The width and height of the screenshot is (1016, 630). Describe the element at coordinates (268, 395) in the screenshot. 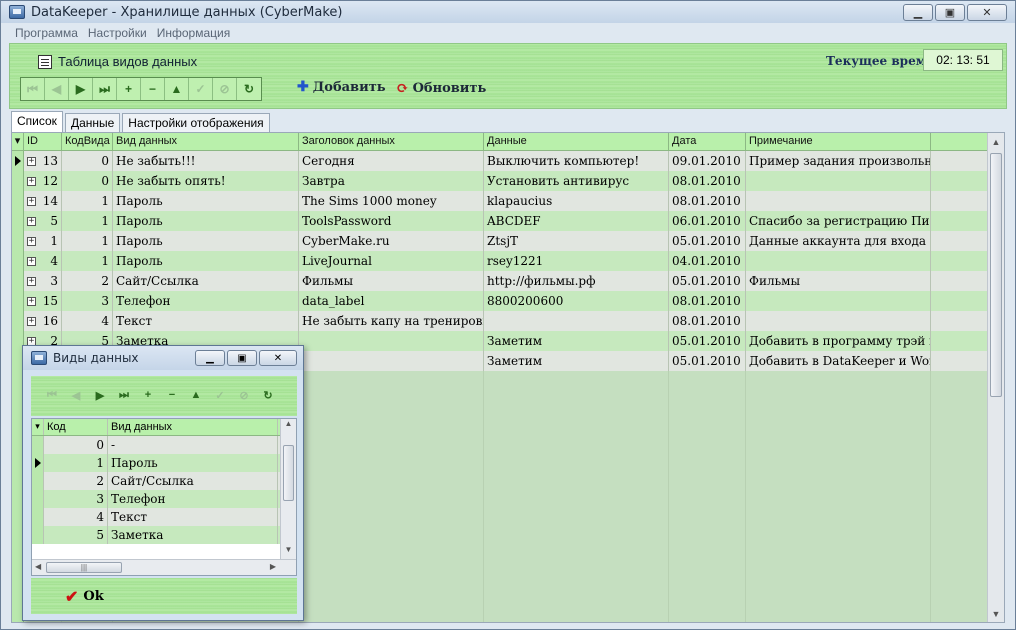

I see `dialog-refresh-data-icon: ↻` at that location.